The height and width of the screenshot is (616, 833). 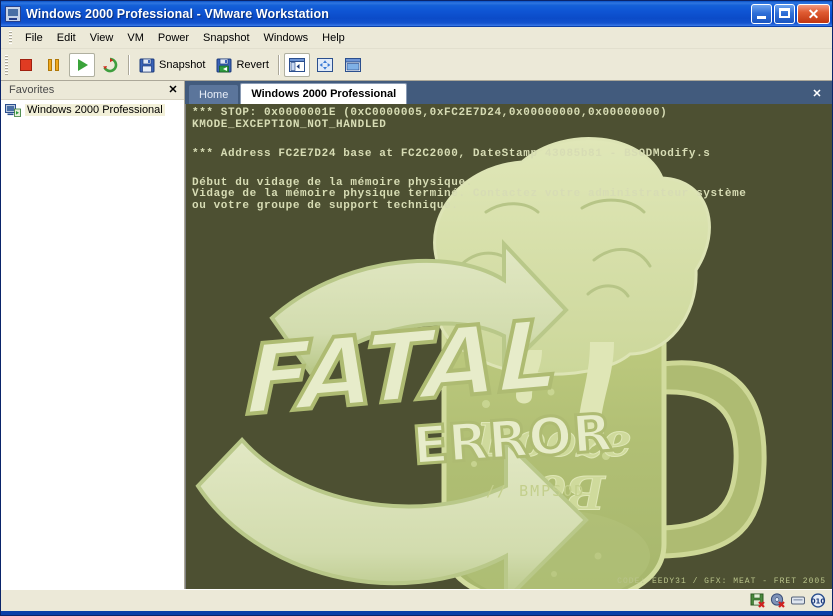 What do you see at coordinates (761, 13) in the screenshot?
I see `minimize-button` at bounding box center [761, 13].